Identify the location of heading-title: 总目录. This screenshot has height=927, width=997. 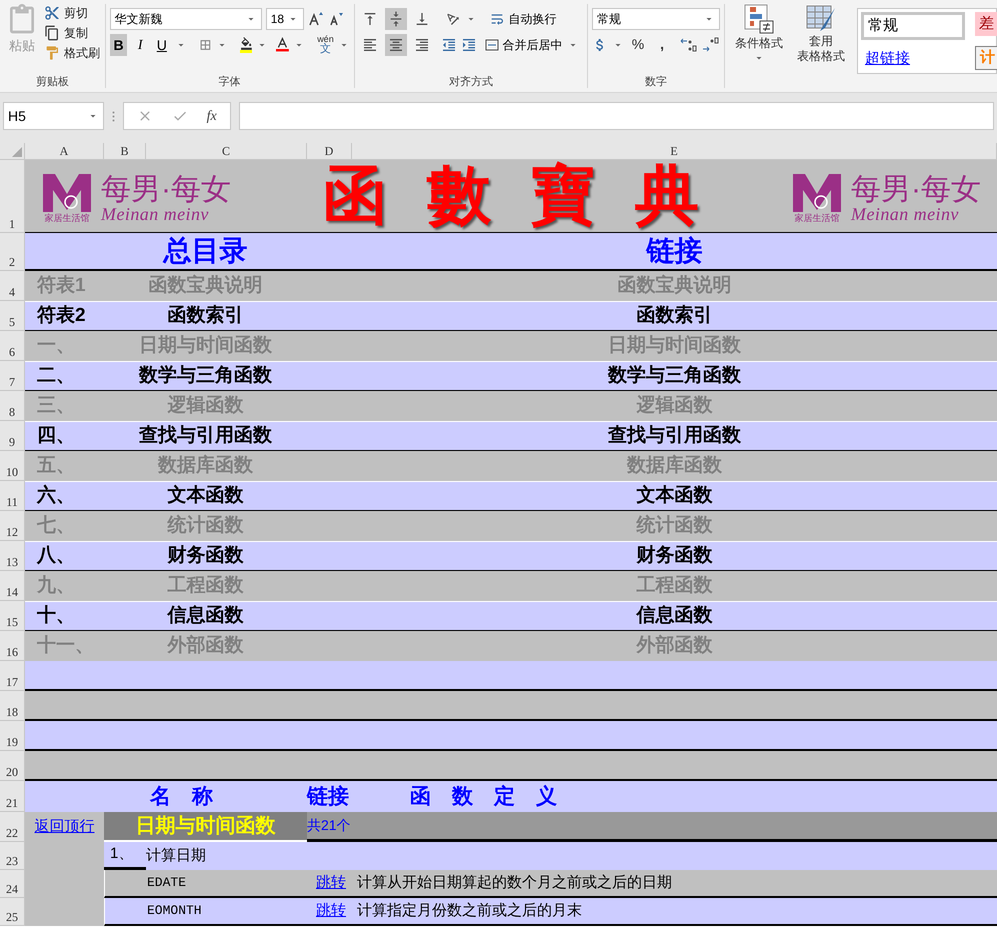
(206, 251).